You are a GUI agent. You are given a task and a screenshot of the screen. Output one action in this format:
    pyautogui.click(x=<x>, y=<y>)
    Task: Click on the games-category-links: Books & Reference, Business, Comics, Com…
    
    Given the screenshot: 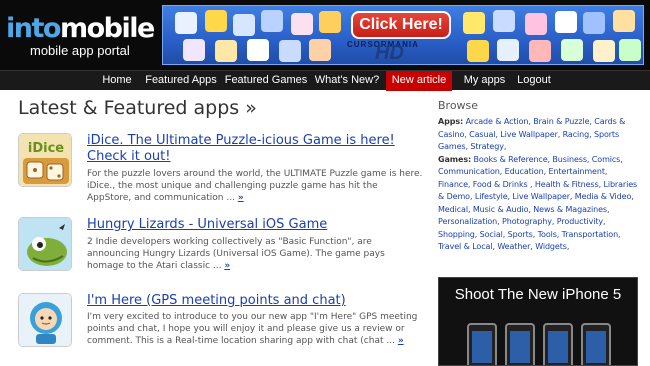 What is the action you would take?
    pyautogui.click(x=537, y=203)
    